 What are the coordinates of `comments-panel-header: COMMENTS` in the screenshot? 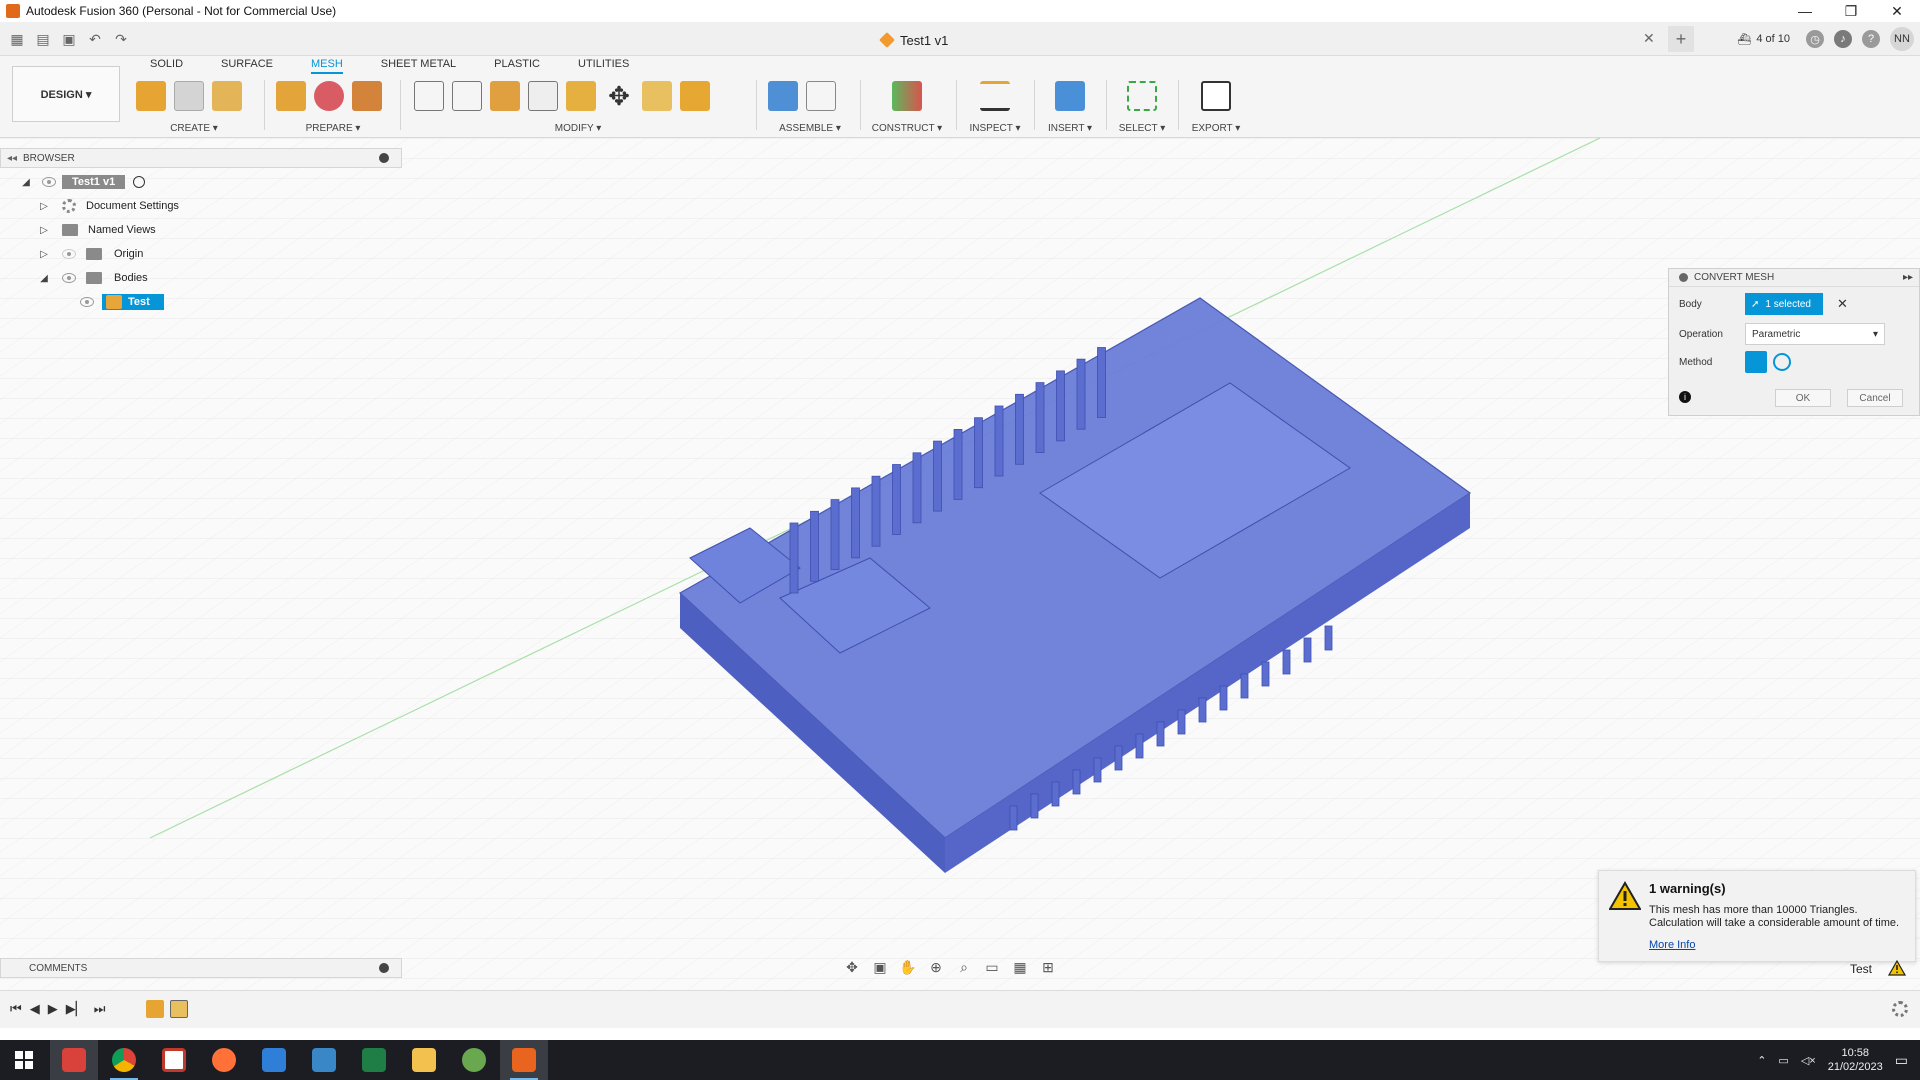 It's located at (201, 968).